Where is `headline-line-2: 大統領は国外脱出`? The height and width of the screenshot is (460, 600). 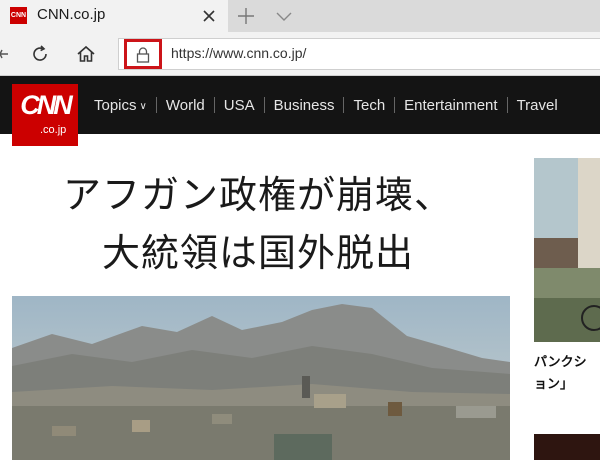
headline-line-2: 大統領は国外脱出 is located at coordinates (257, 253).